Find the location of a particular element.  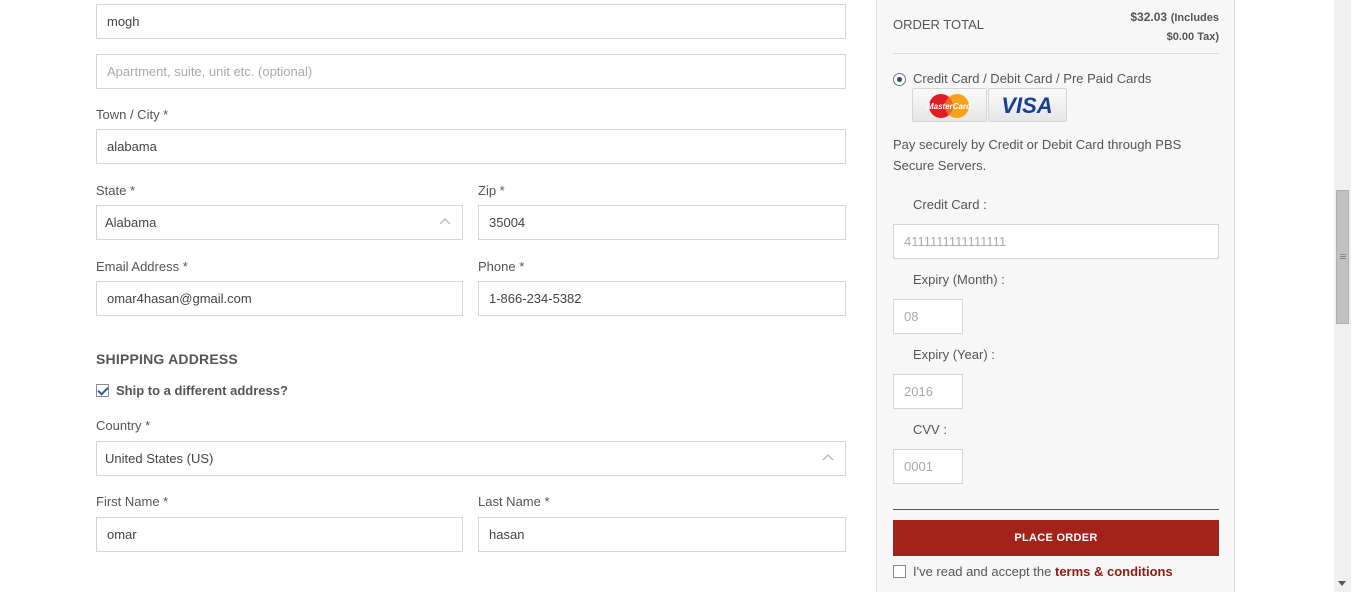

mastercard-icon: MasterCard is located at coordinates (949, 106).